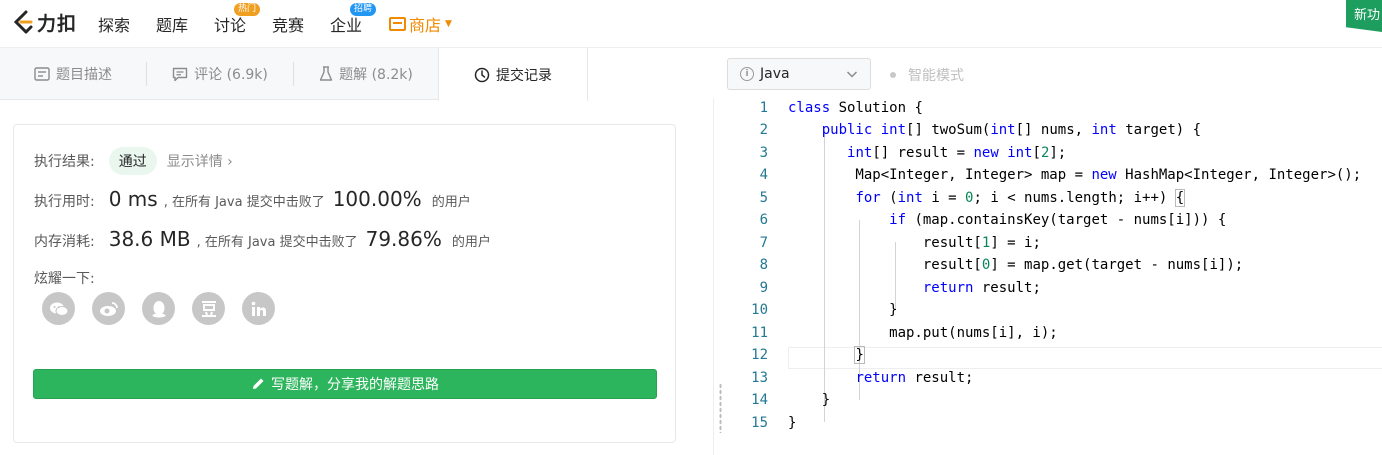 Image resolution: width=1382 pixels, height=455 pixels. I want to click on leetcode-logo: 力扣, so click(44, 22).